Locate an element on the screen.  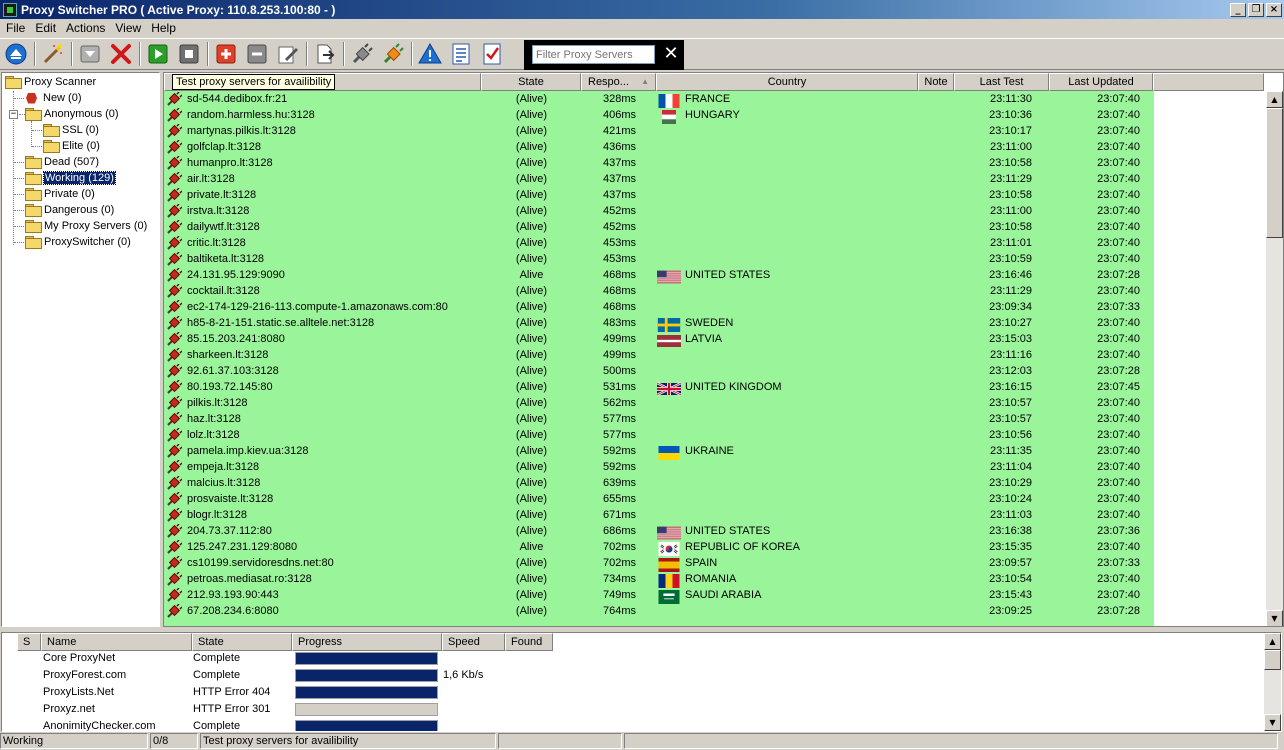
tree-item-elite: Elite (0) is located at coordinates (71, 146).